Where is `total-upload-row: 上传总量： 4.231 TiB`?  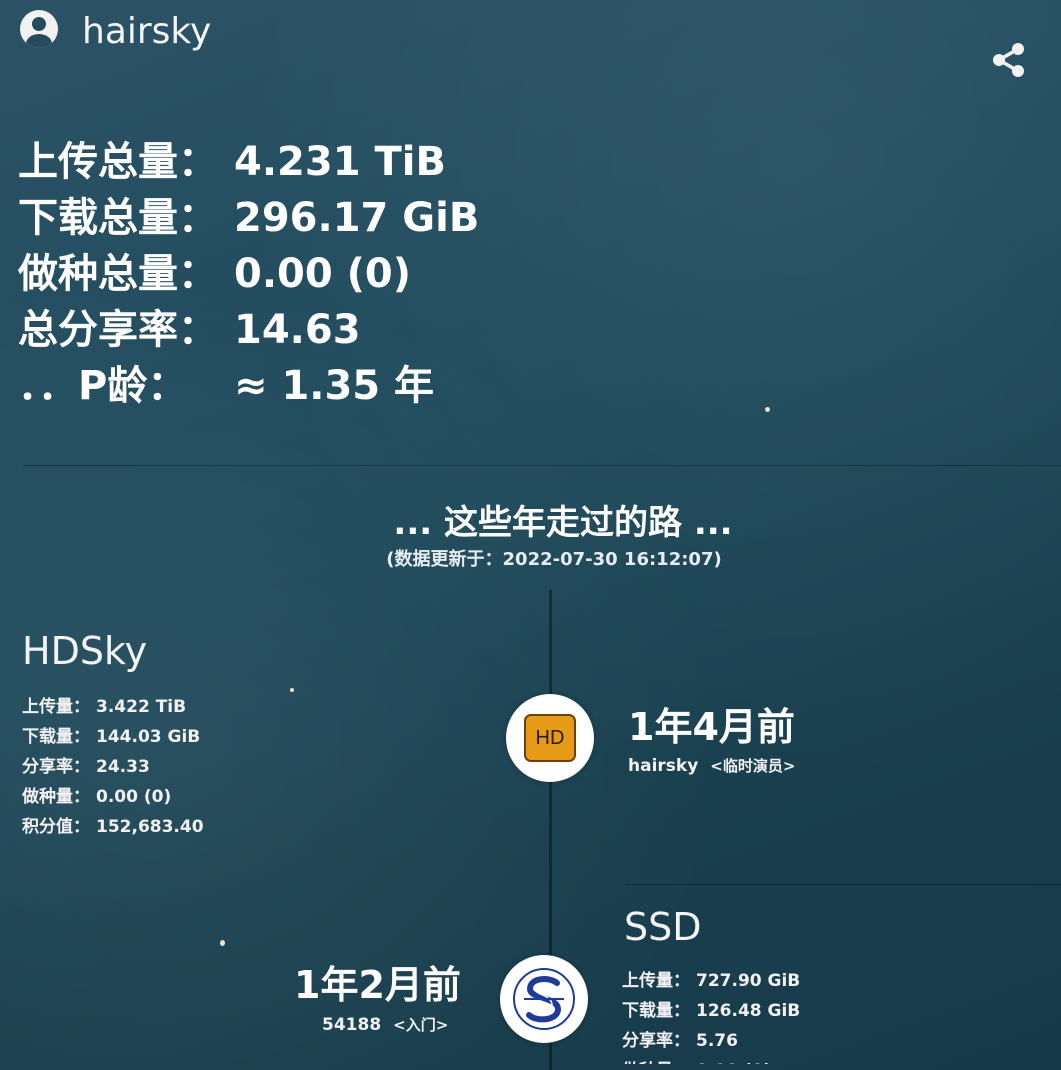
total-upload-row: 上传总量： 4.231 TiB is located at coordinates (248, 162).